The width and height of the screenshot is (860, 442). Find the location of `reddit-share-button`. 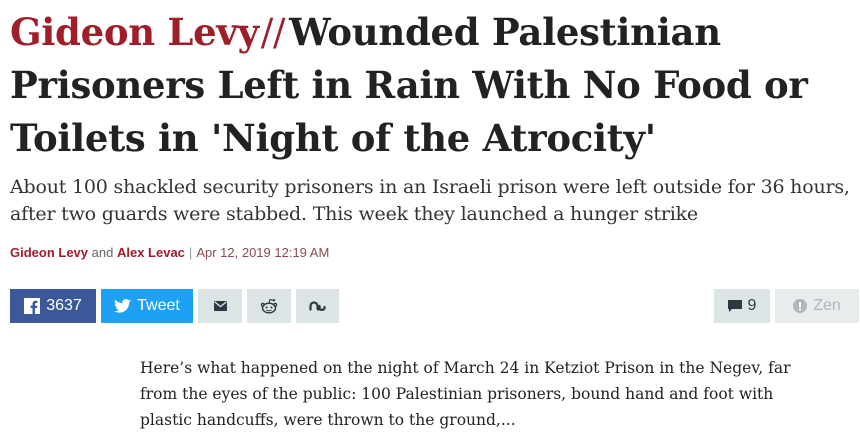

reddit-share-button is located at coordinates (269, 306).